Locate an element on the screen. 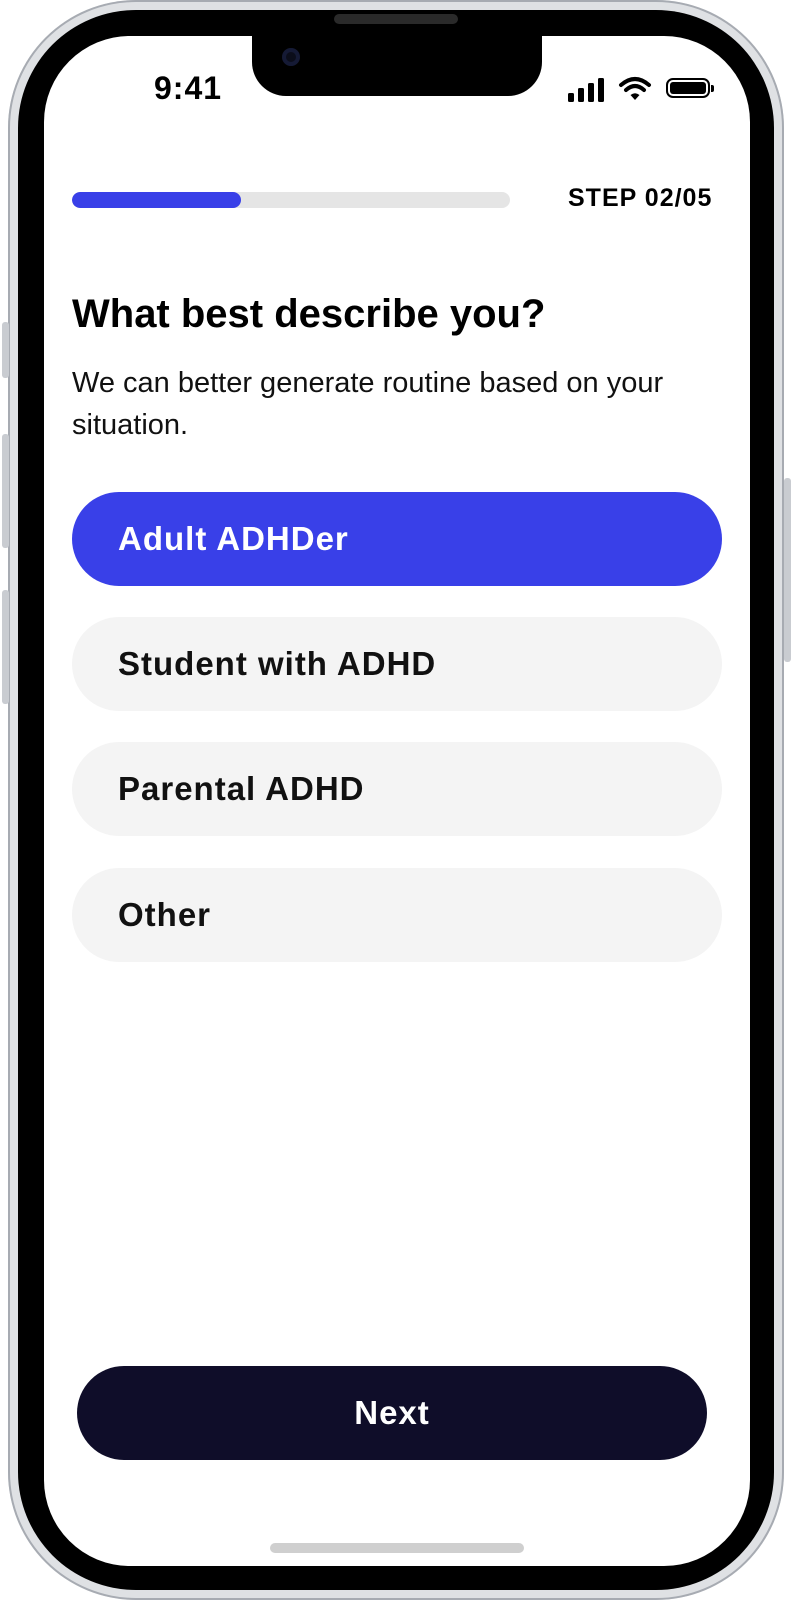 This screenshot has height=1600, width=792. option-label: Student with ADHD is located at coordinates (277, 663).